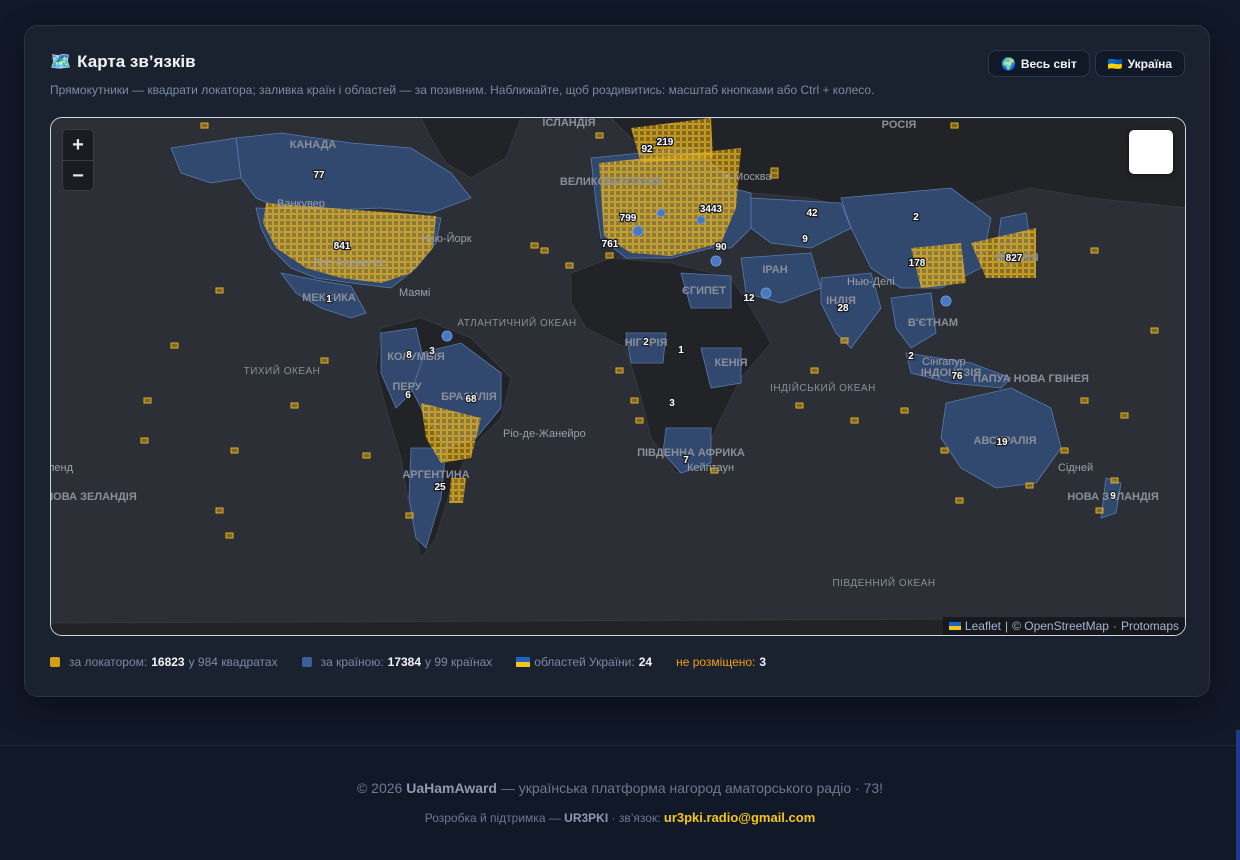 This screenshot has height=860, width=1240. Describe the element at coordinates (440, 488) in the screenshot. I see `cluster-count: 25` at that location.